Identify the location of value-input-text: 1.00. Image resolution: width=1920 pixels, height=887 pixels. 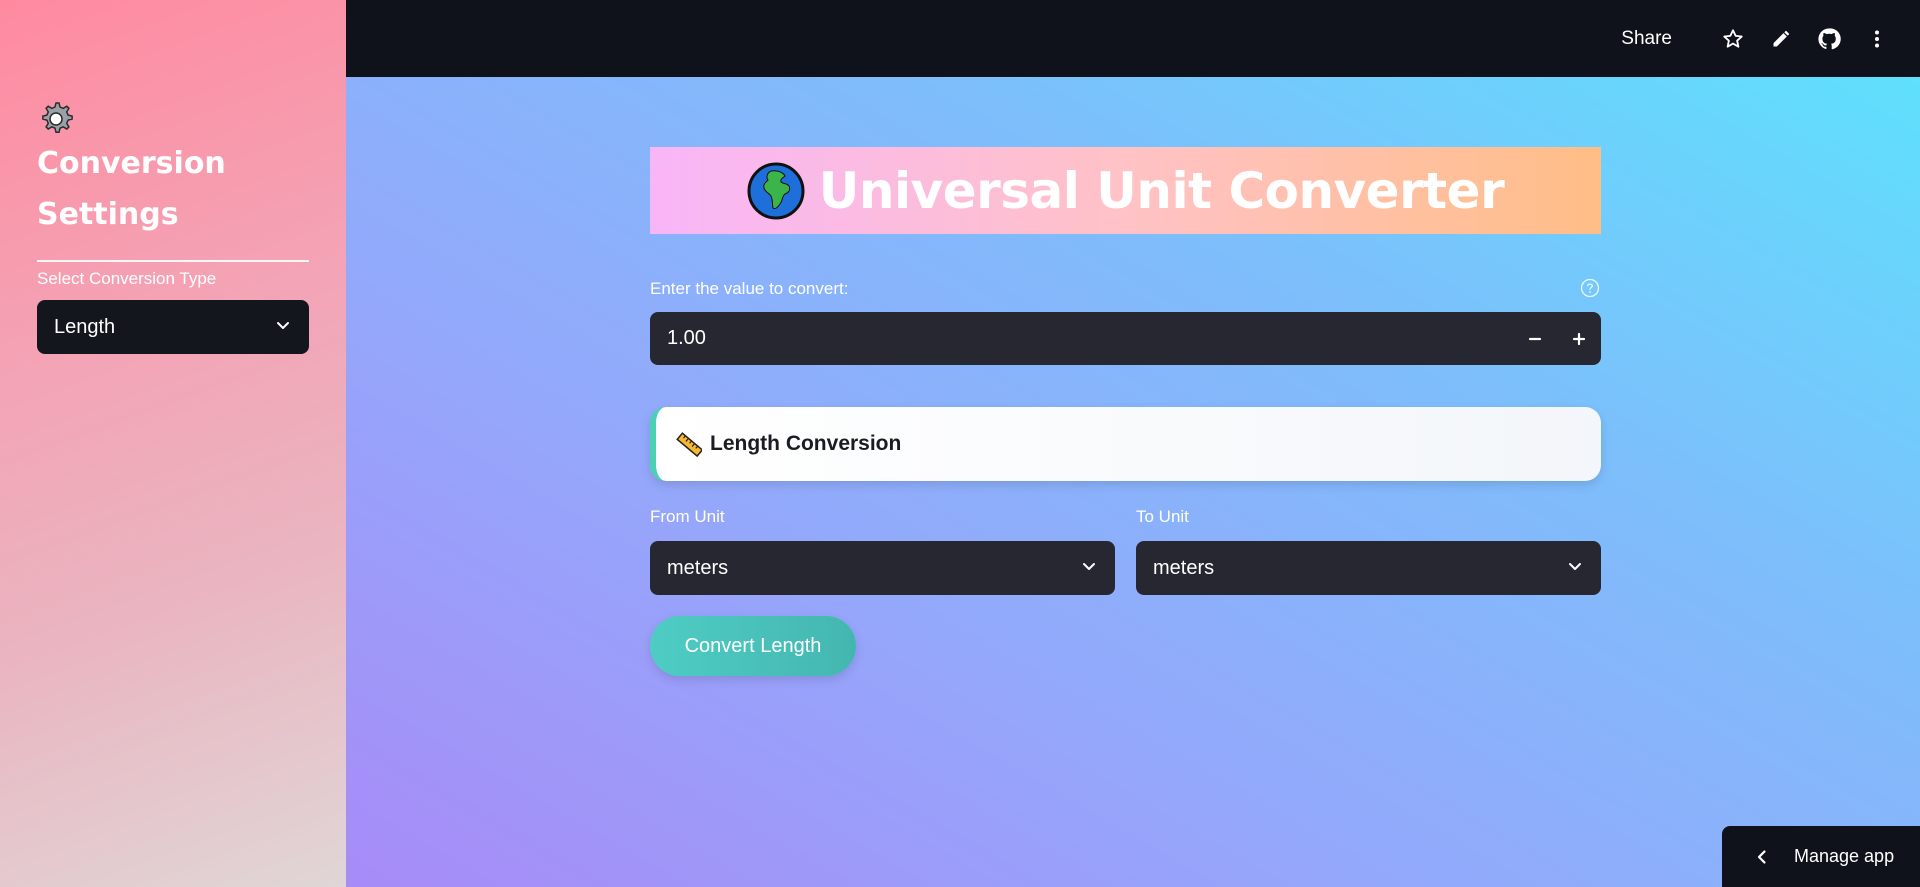
(686, 338).